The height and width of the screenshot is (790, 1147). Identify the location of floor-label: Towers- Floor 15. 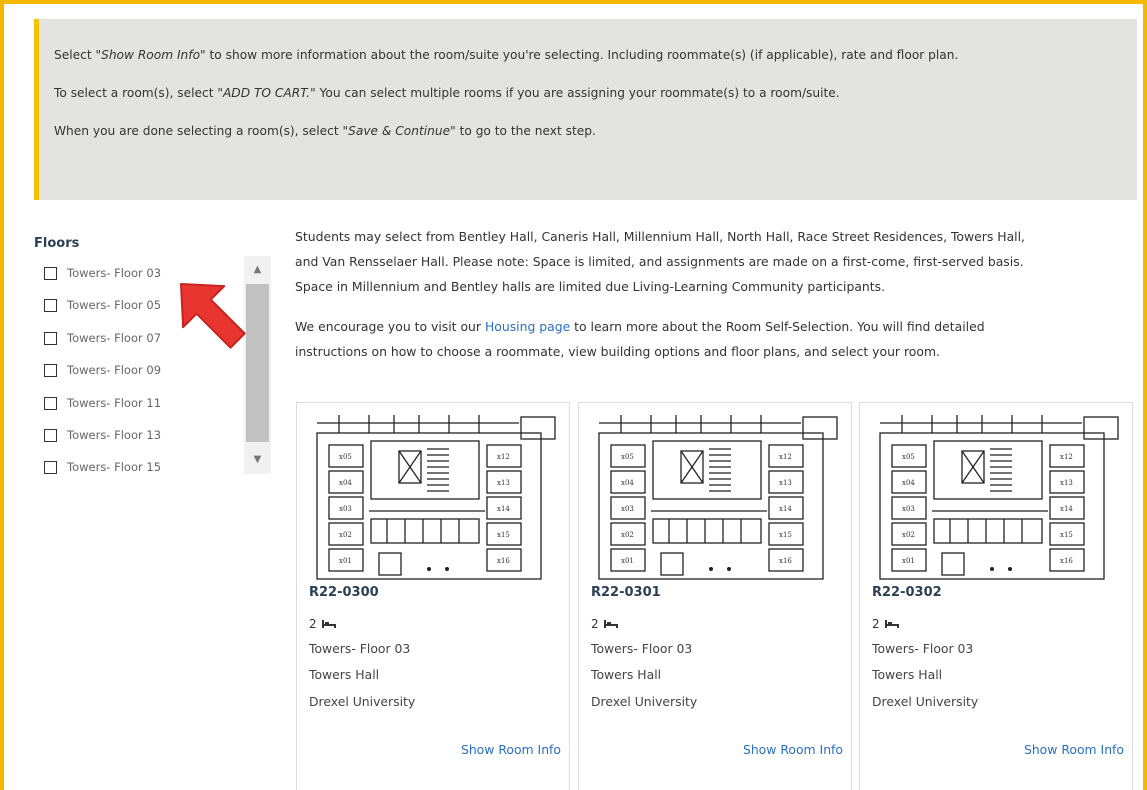
(114, 467).